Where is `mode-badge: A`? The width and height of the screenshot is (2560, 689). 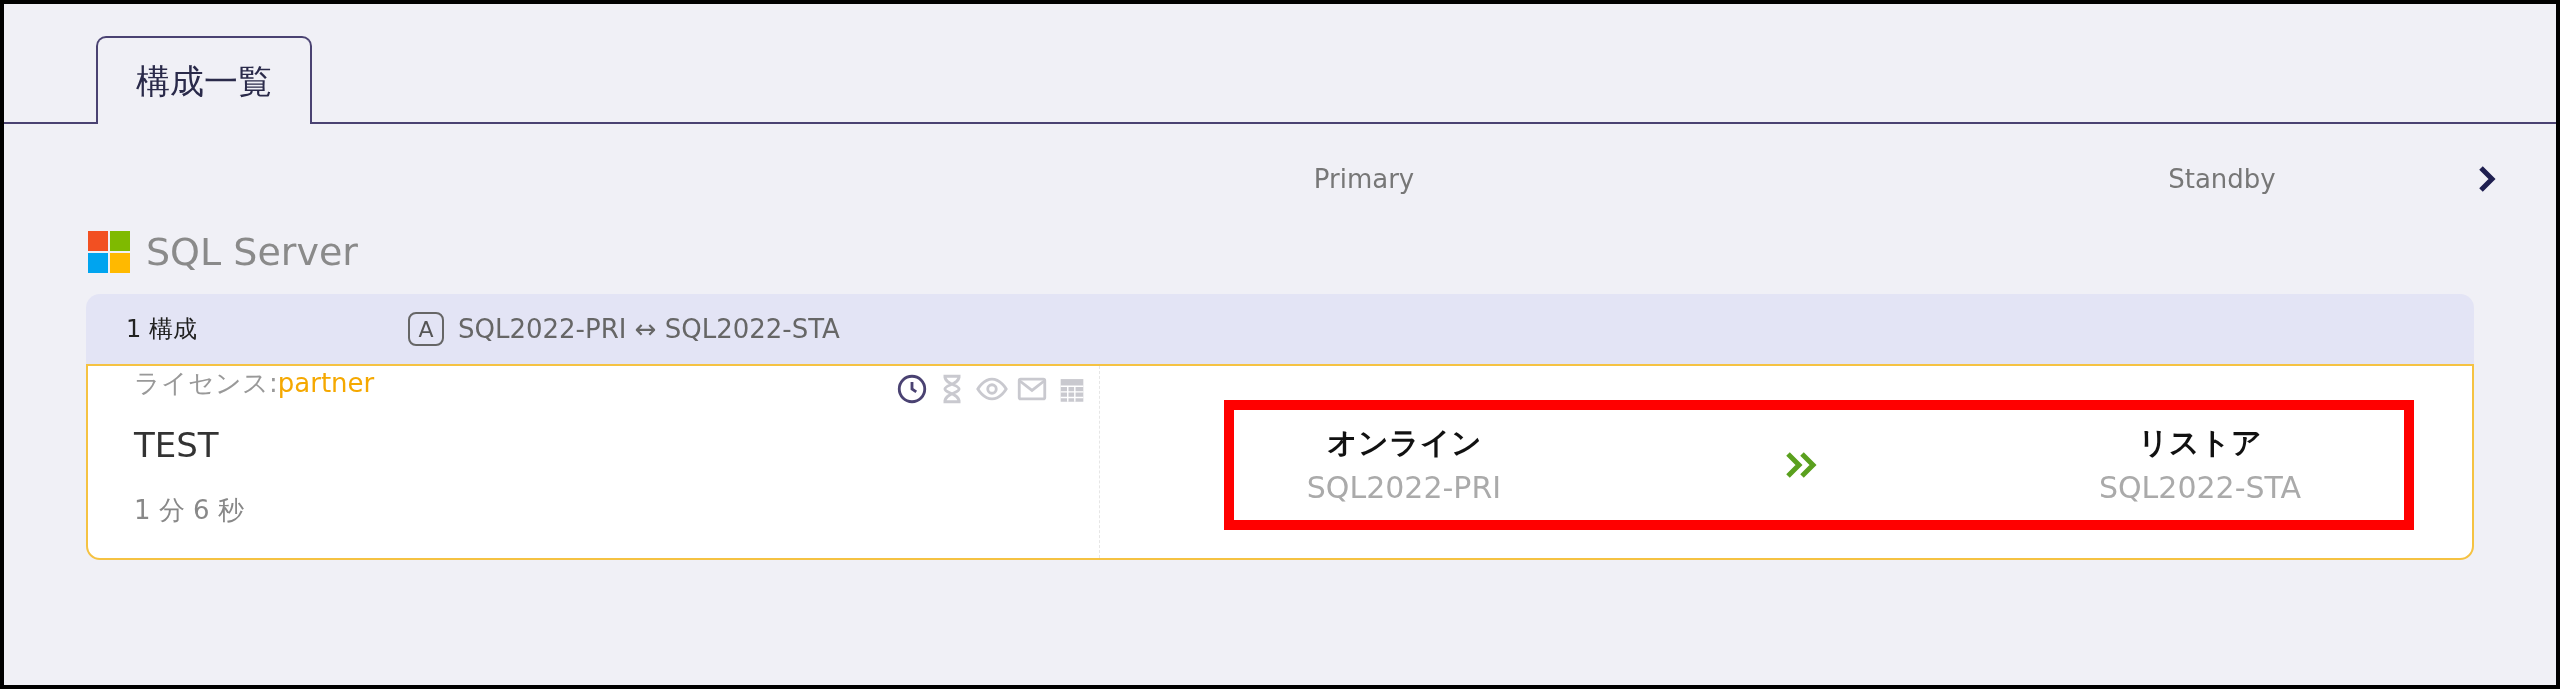 mode-badge: A is located at coordinates (426, 329).